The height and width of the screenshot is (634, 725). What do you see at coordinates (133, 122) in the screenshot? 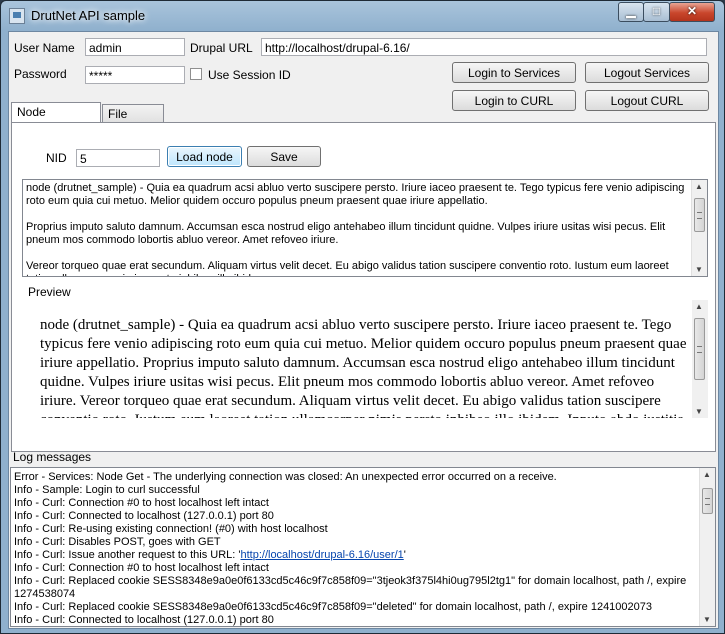
I see `tab-file-upload: File upload` at bounding box center [133, 122].